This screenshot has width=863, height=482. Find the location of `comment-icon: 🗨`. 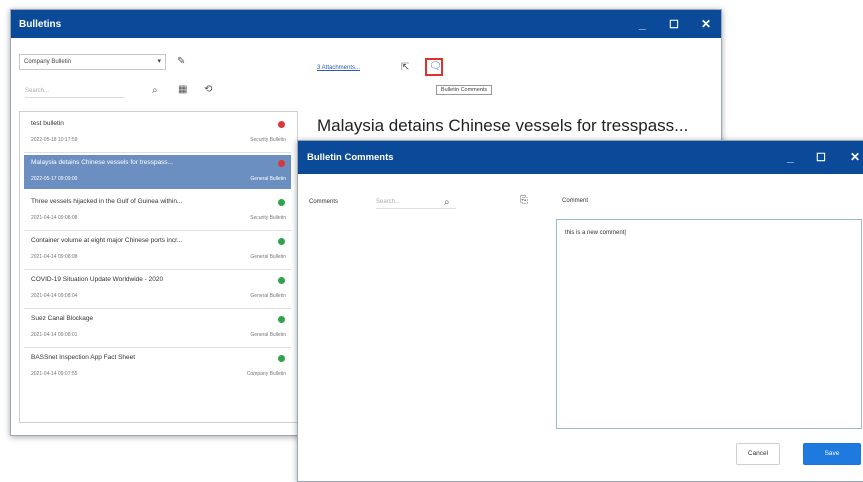

comment-icon: 🗨 is located at coordinates (435, 66).